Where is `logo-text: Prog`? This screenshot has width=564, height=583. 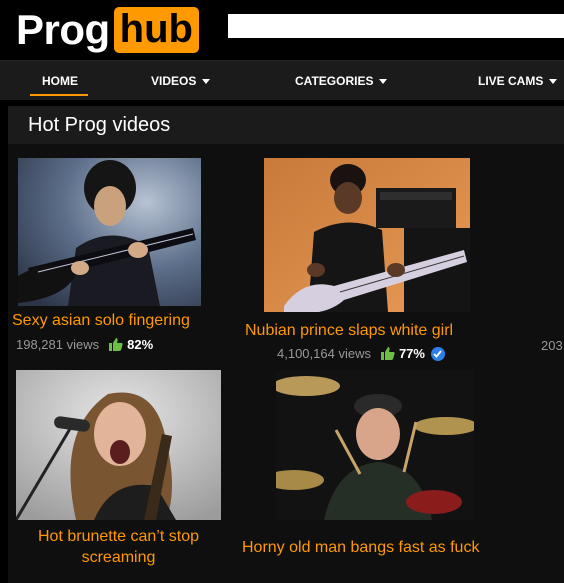 logo-text: Prog is located at coordinates (63, 29).